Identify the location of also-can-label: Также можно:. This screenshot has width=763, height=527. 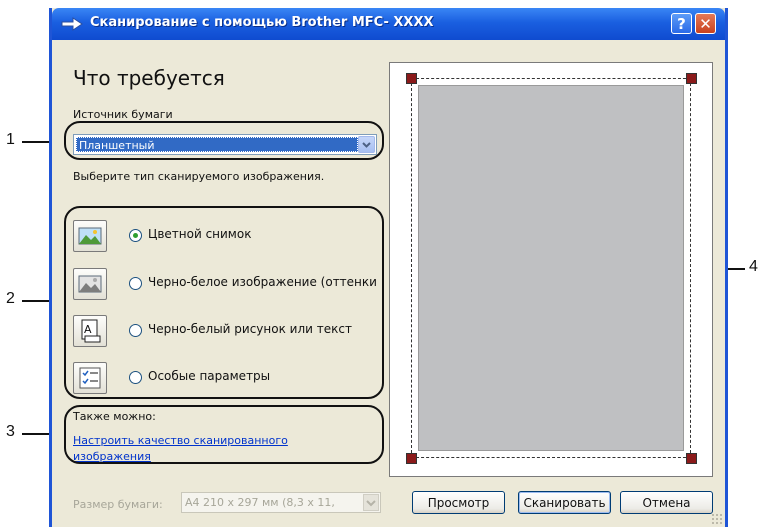
(114, 416).